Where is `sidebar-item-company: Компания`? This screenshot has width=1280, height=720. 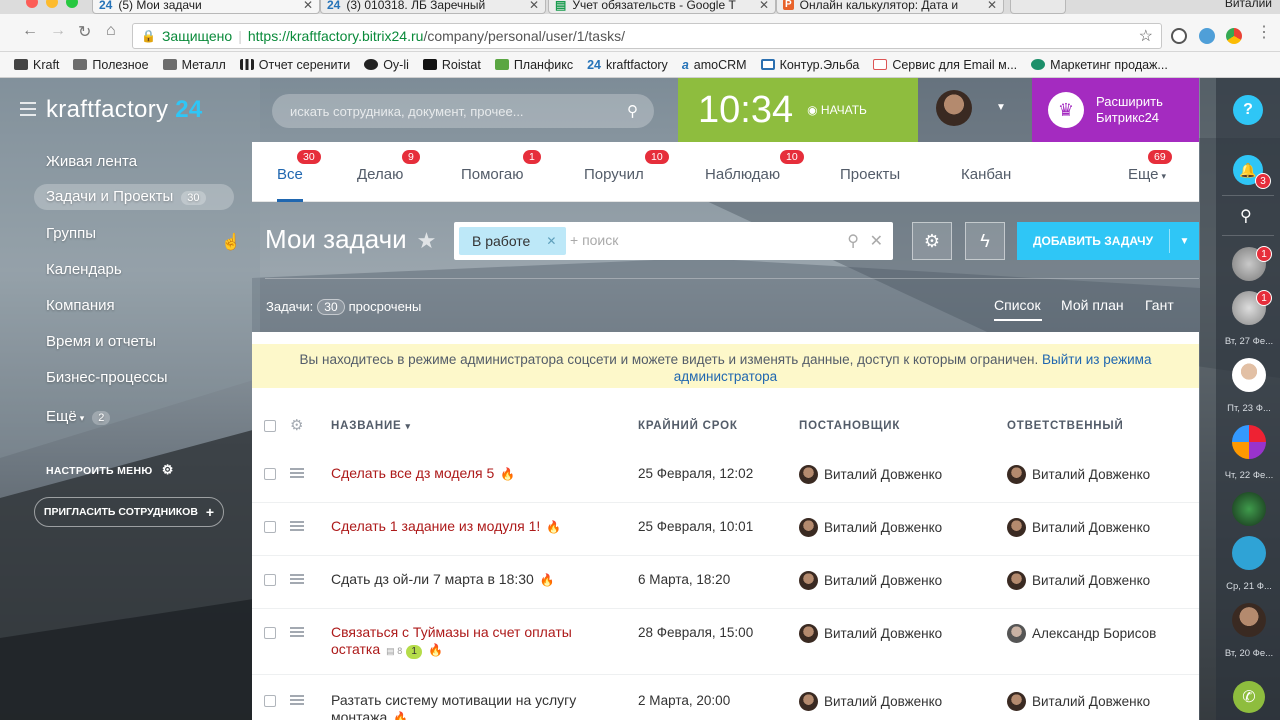
sidebar-item-company: Компания is located at coordinates (80, 305).